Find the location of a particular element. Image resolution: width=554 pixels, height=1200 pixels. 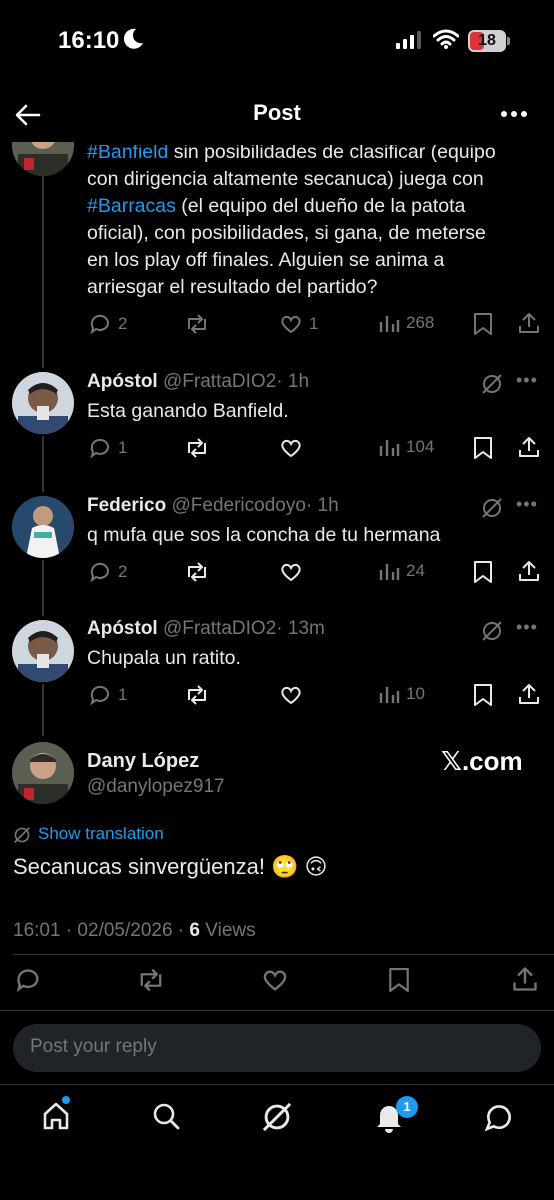

messages-icon is located at coordinates (499, 1117).